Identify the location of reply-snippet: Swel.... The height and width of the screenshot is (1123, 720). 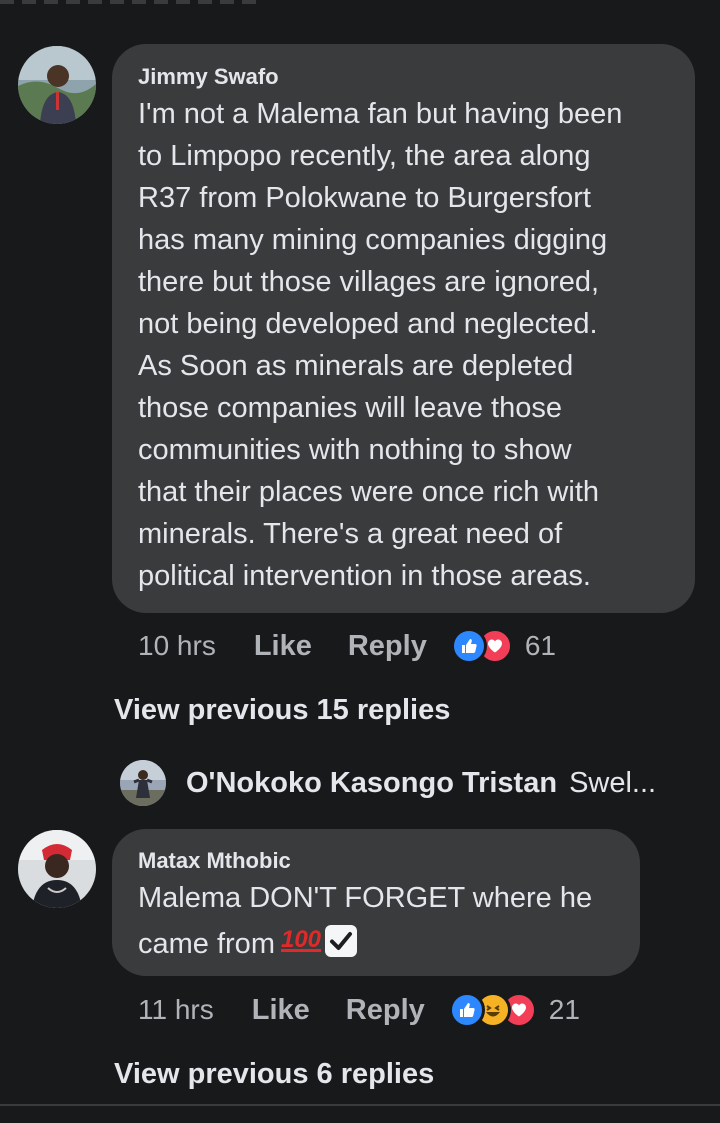
(613, 782).